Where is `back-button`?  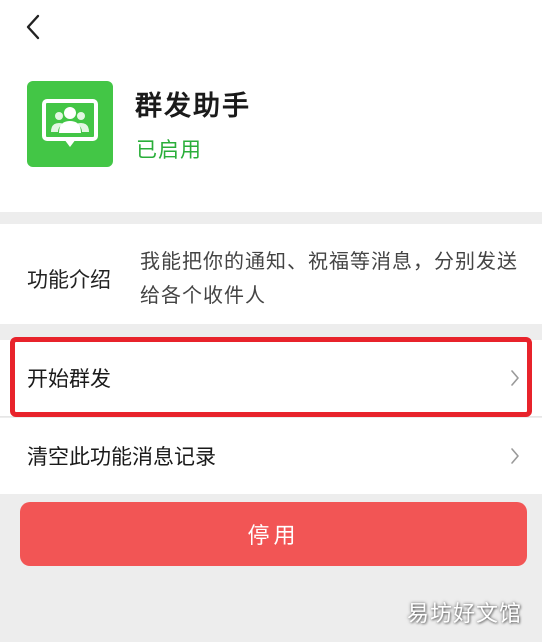
back-button is located at coordinates (33, 27).